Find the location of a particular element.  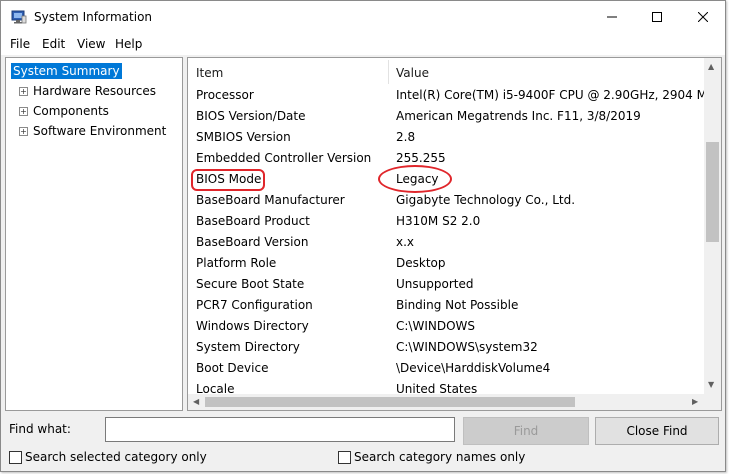

table-row: System Directory C:\WINDOWS\system32 is located at coordinates (447, 348).